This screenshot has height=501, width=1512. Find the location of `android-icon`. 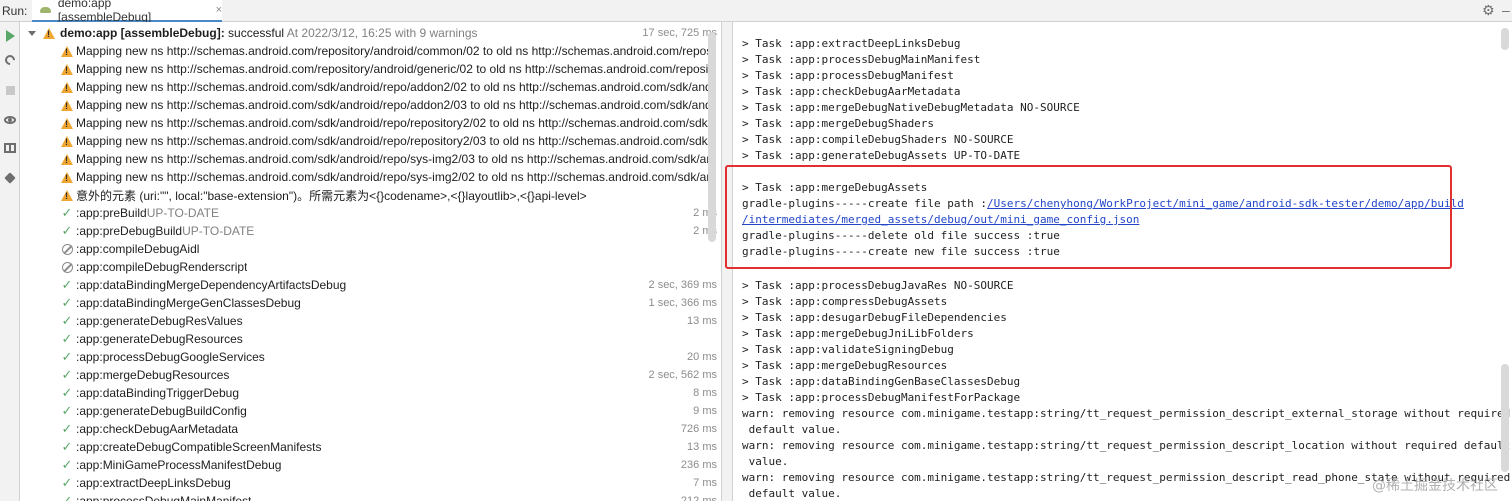

android-icon is located at coordinates (46, 10).